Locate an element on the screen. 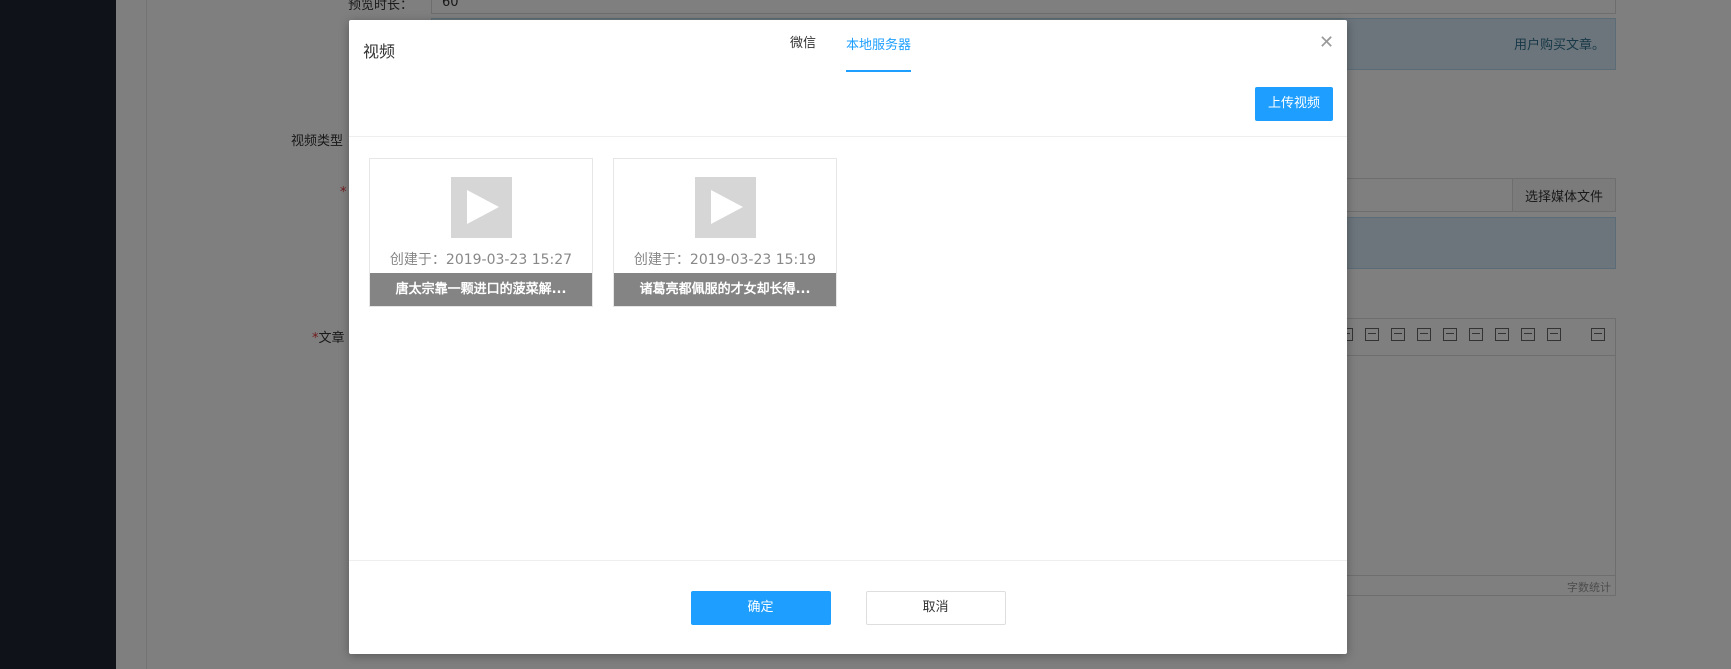 This screenshot has width=1731, height=669. video-created-date: 创建于：2019-03-23 15:27 is located at coordinates (481, 260).